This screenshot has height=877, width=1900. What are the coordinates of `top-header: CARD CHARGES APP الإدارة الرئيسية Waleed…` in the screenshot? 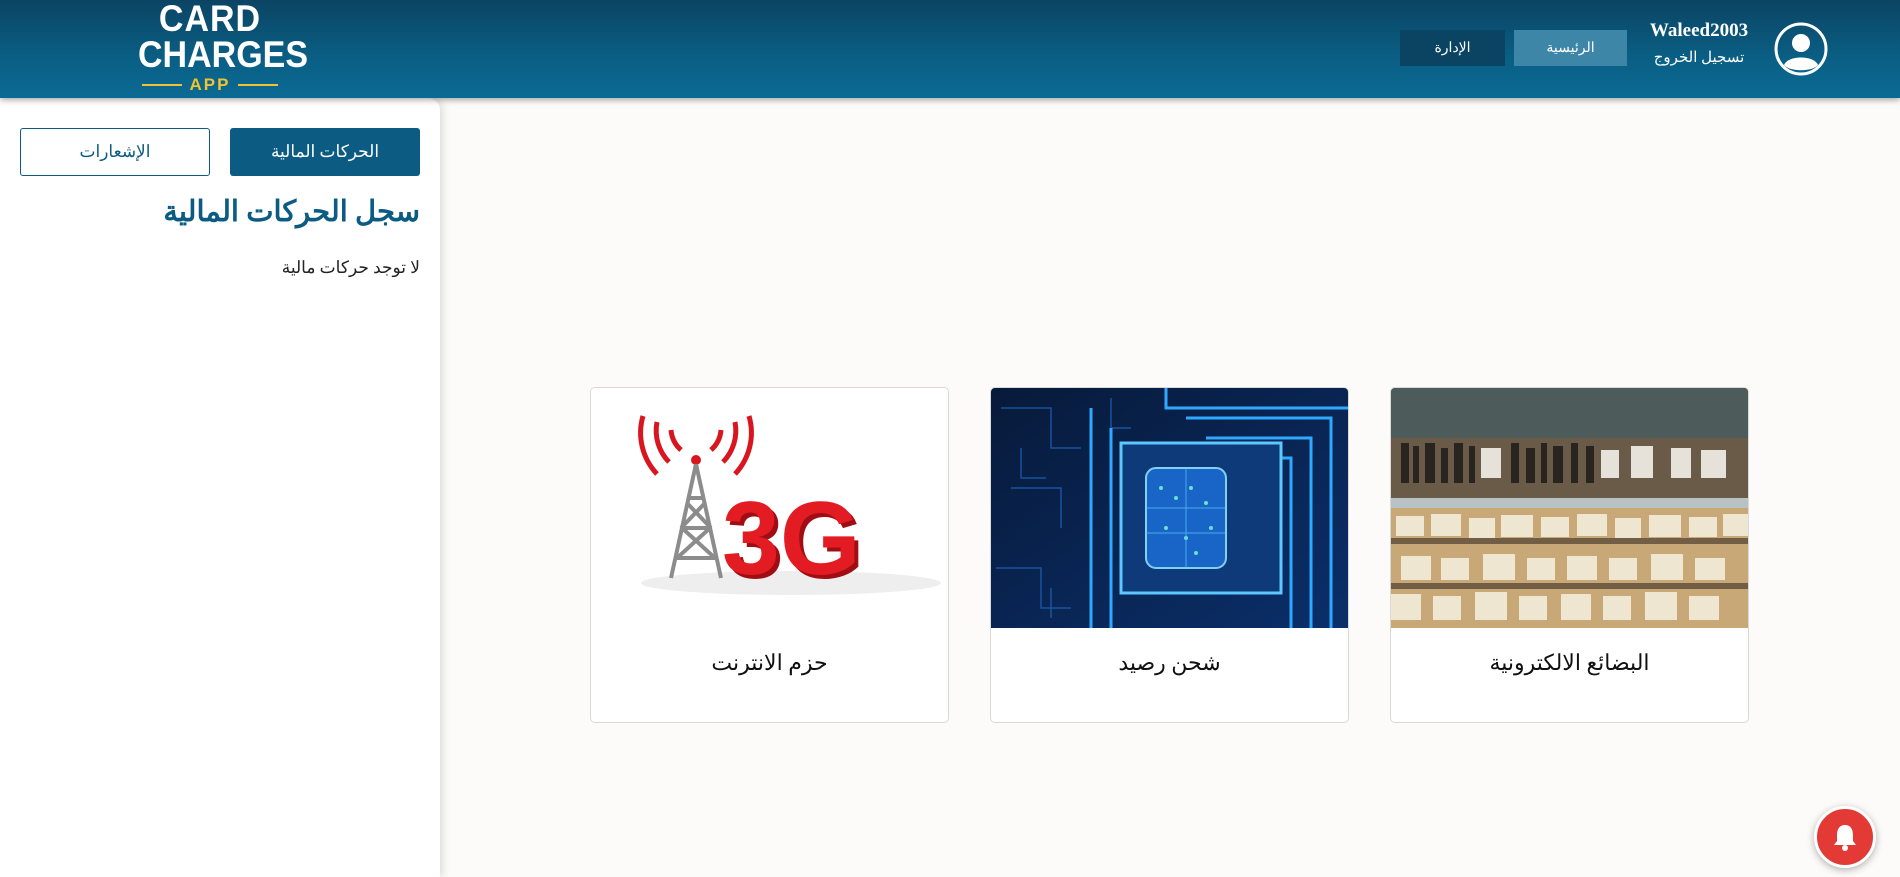 It's located at (950, 49).